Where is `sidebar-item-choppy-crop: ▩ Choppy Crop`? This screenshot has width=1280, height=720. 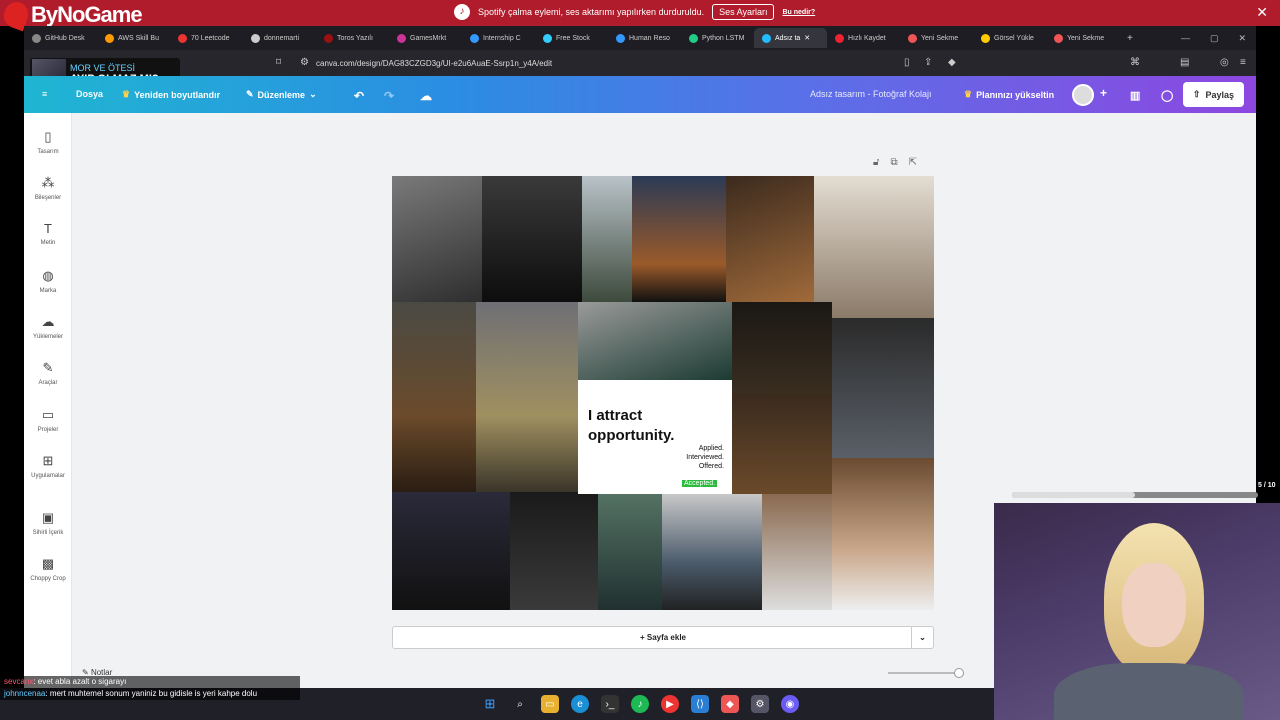 sidebar-item-choppy-crop: ▩ Choppy Crop is located at coordinates (48, 569).